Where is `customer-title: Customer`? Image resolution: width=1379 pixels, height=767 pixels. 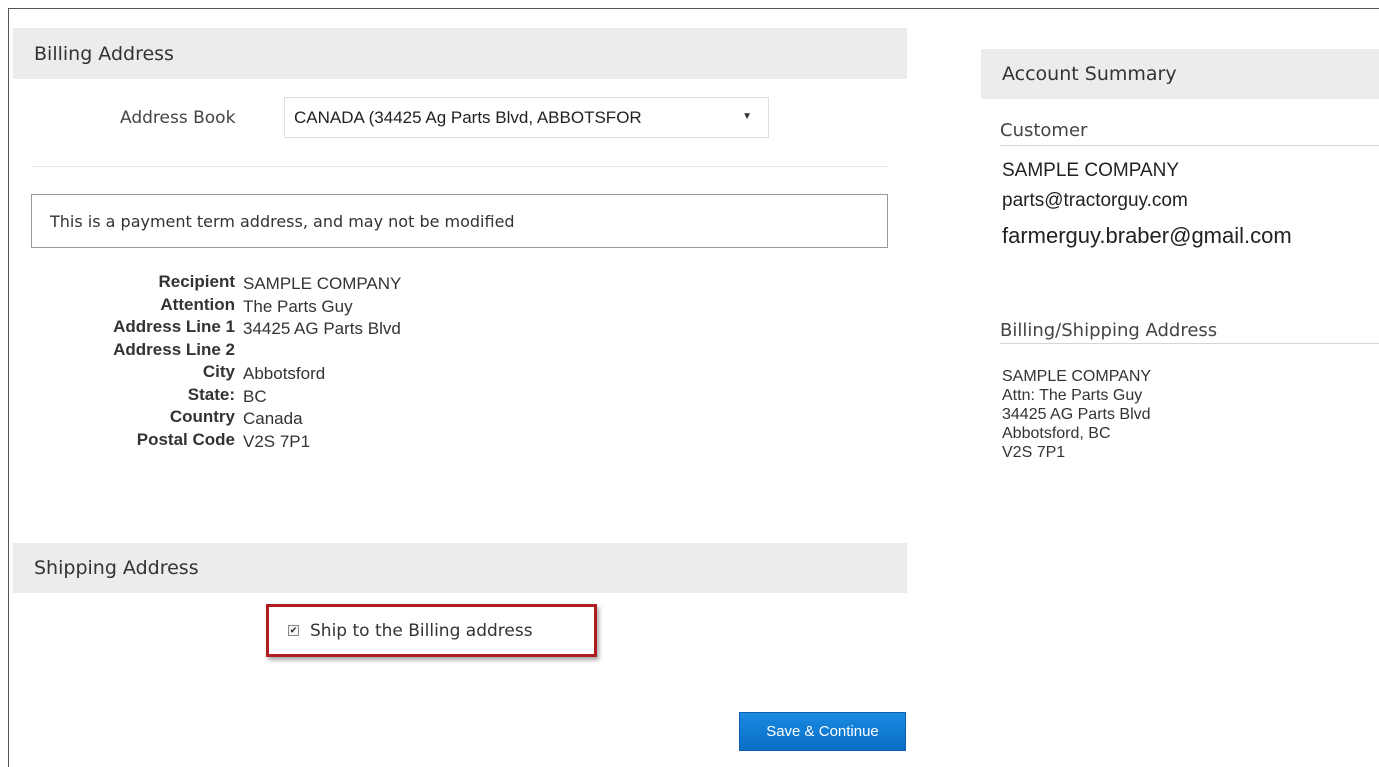 customer-title: Customer is located at coordinates (1044, 130).